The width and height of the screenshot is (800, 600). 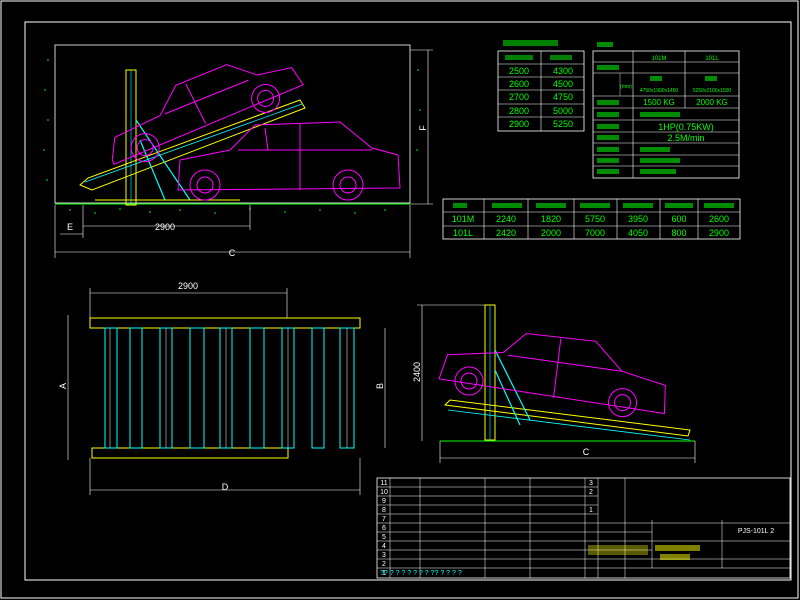 I want to click on title-row-number: 6, so click(x=384, y=528).